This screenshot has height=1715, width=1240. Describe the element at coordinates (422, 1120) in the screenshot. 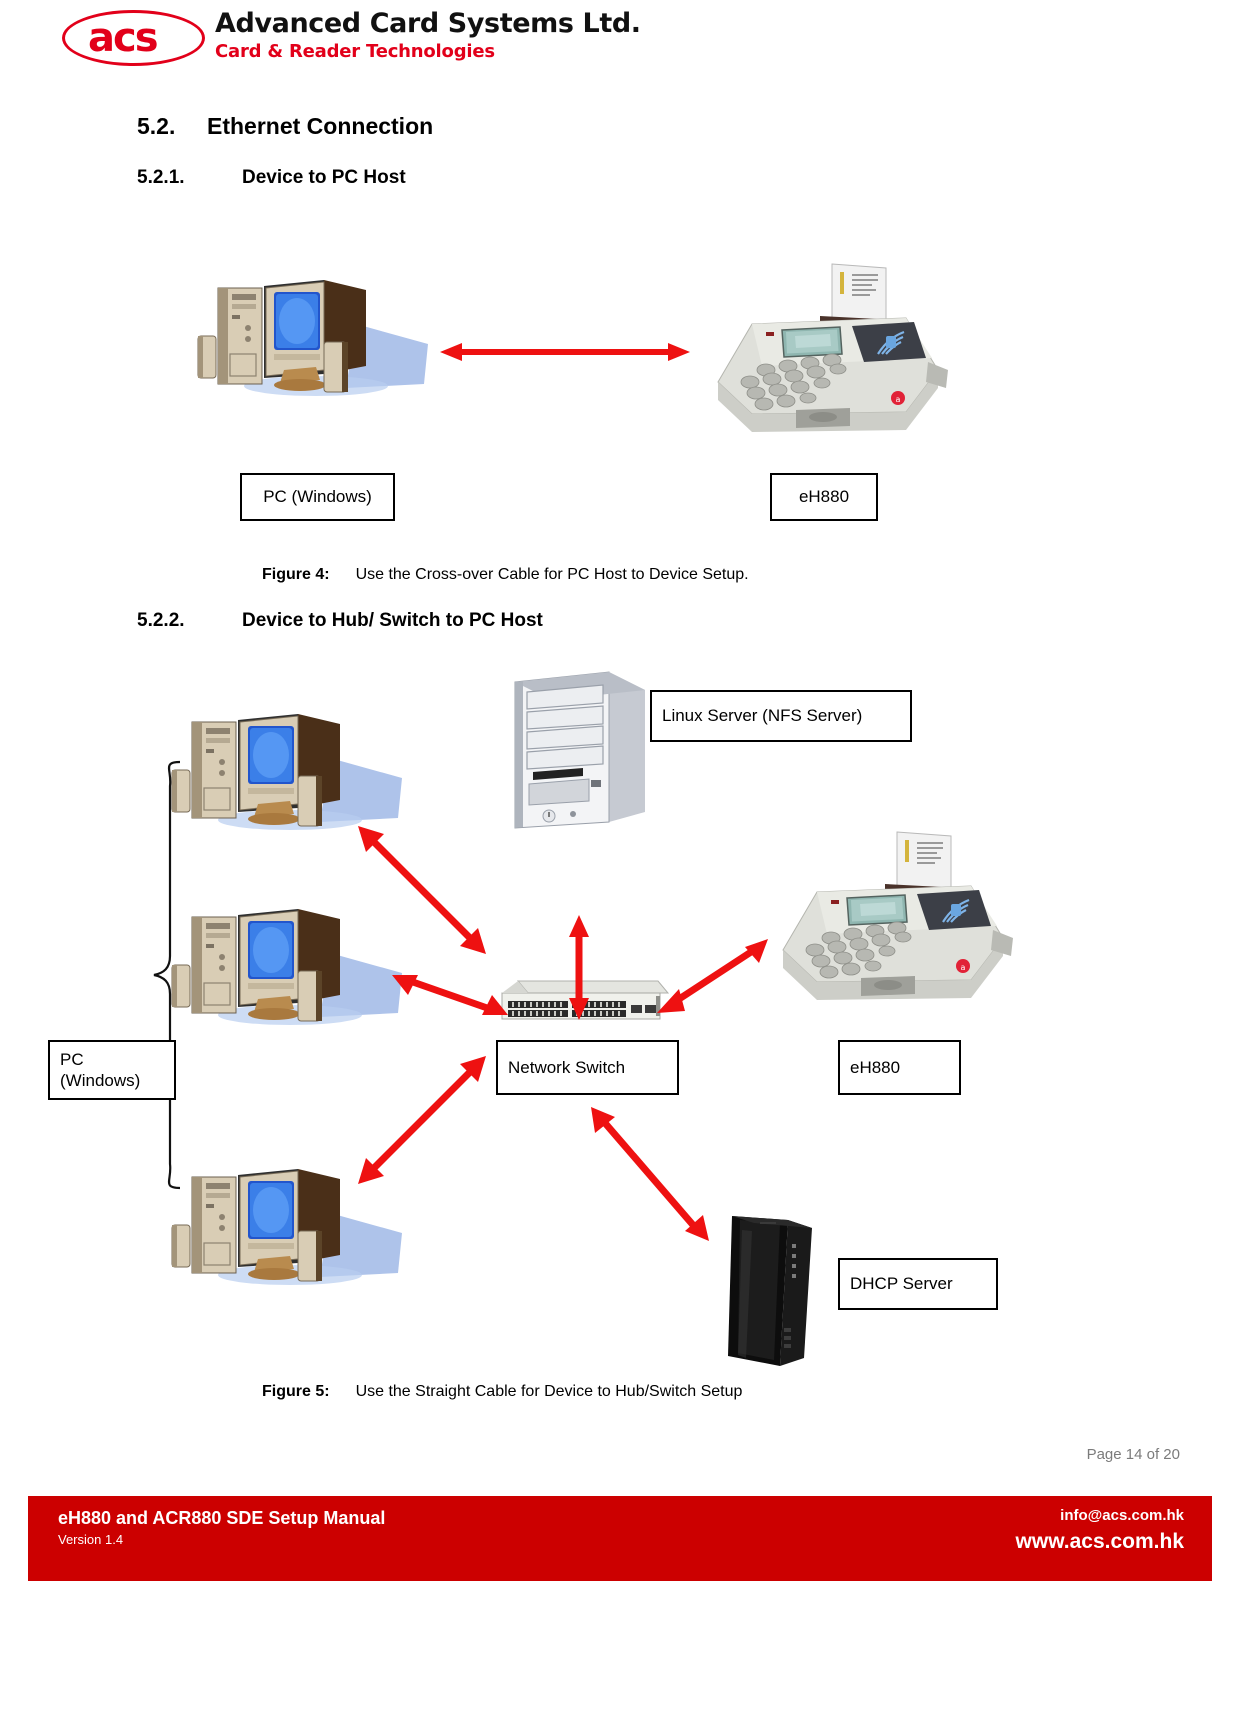

I see `arrow-pc3-to-switch` at that location.